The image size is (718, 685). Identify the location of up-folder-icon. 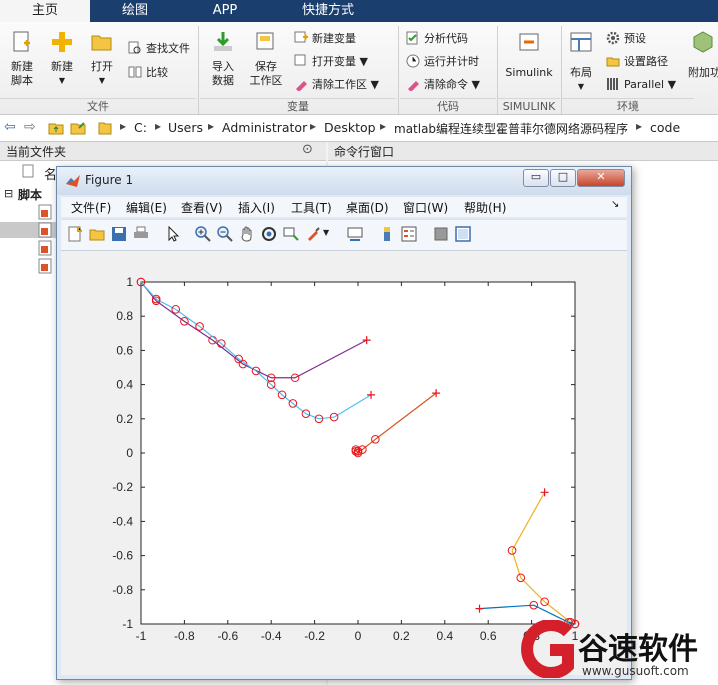
(56, 128).